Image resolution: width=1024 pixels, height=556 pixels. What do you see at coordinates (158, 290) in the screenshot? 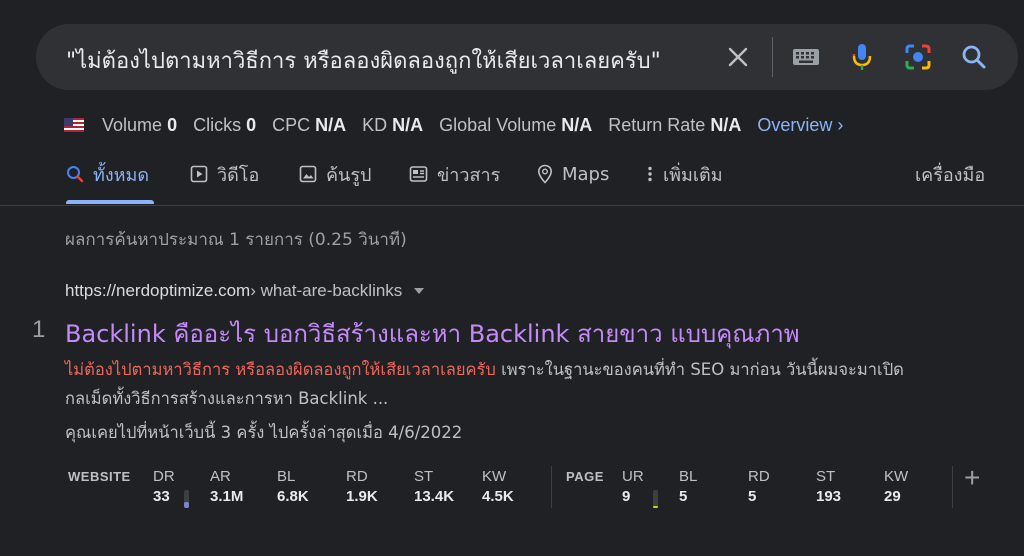
I see `result-domain: https://nerdoptimize.com` at bounding box center [158, 290].